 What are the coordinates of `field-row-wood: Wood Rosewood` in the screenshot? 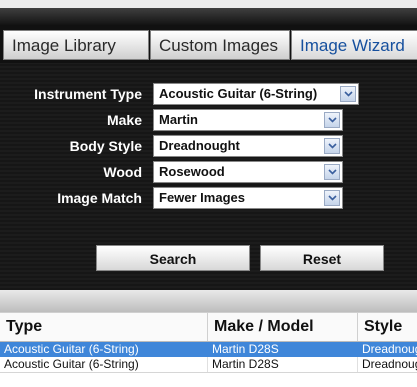 It's located at (208, 172).